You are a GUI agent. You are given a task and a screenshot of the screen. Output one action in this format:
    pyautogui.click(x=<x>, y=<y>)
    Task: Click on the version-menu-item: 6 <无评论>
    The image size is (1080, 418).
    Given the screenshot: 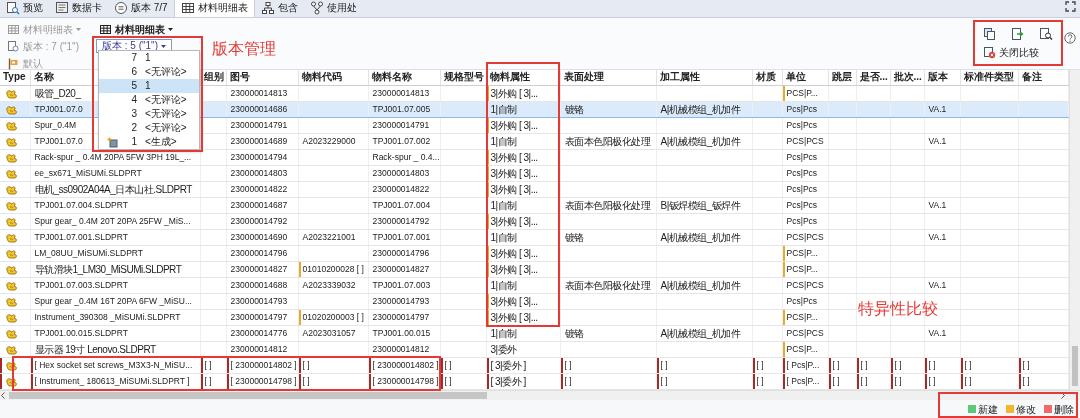 What is the action you would take?
    pyautogui.click(x=149, y=72)
    